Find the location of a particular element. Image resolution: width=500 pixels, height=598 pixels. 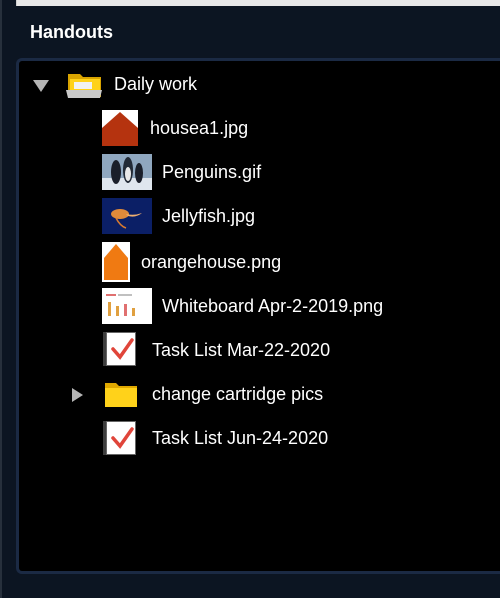

orange-house-thumbnail is located at coordinates (116, 262).